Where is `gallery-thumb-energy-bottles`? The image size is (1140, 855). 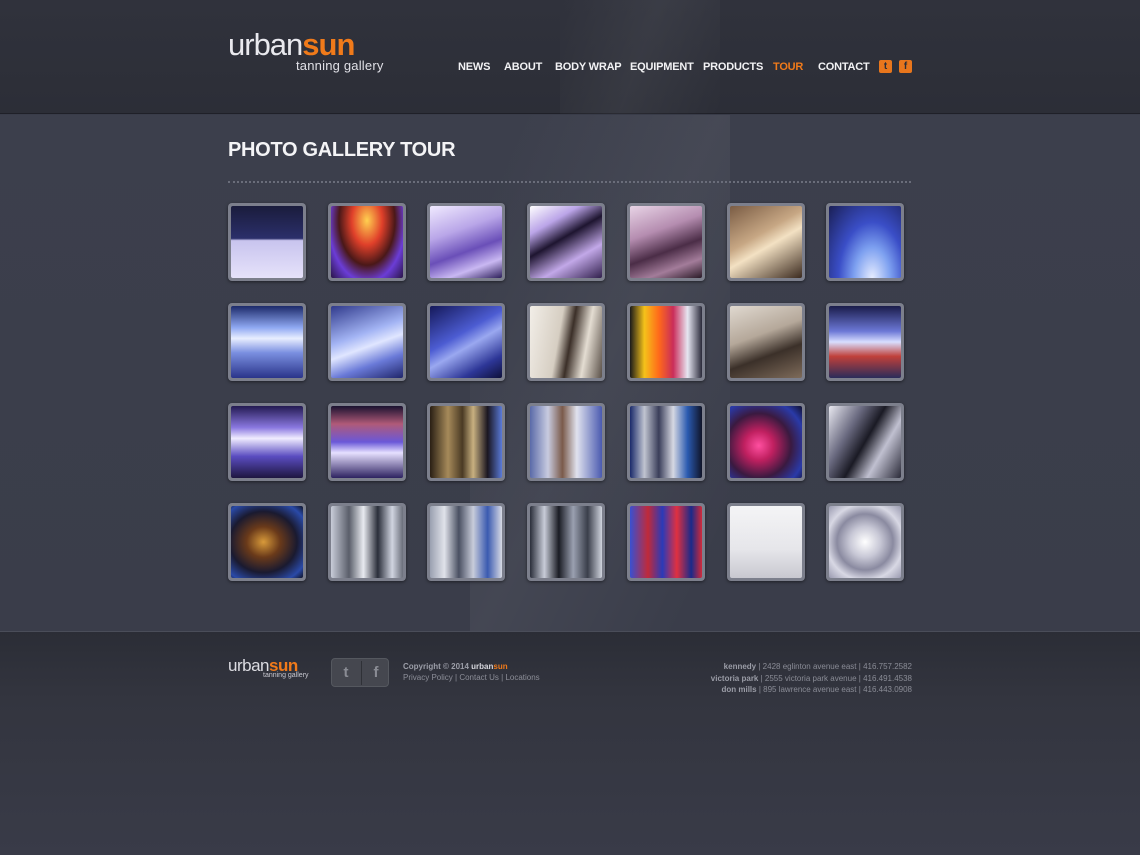
gallery-thumb-energy-bottles is located at coordinates (666, 542).